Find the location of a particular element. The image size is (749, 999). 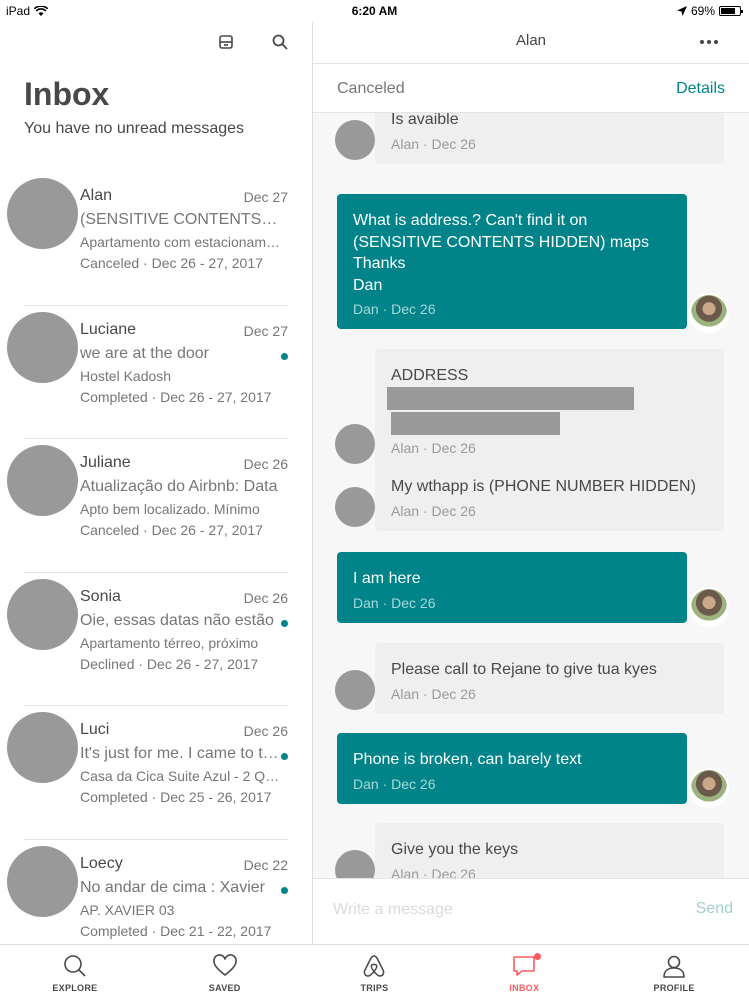

heart-icon is located at coordinates (224, 965).